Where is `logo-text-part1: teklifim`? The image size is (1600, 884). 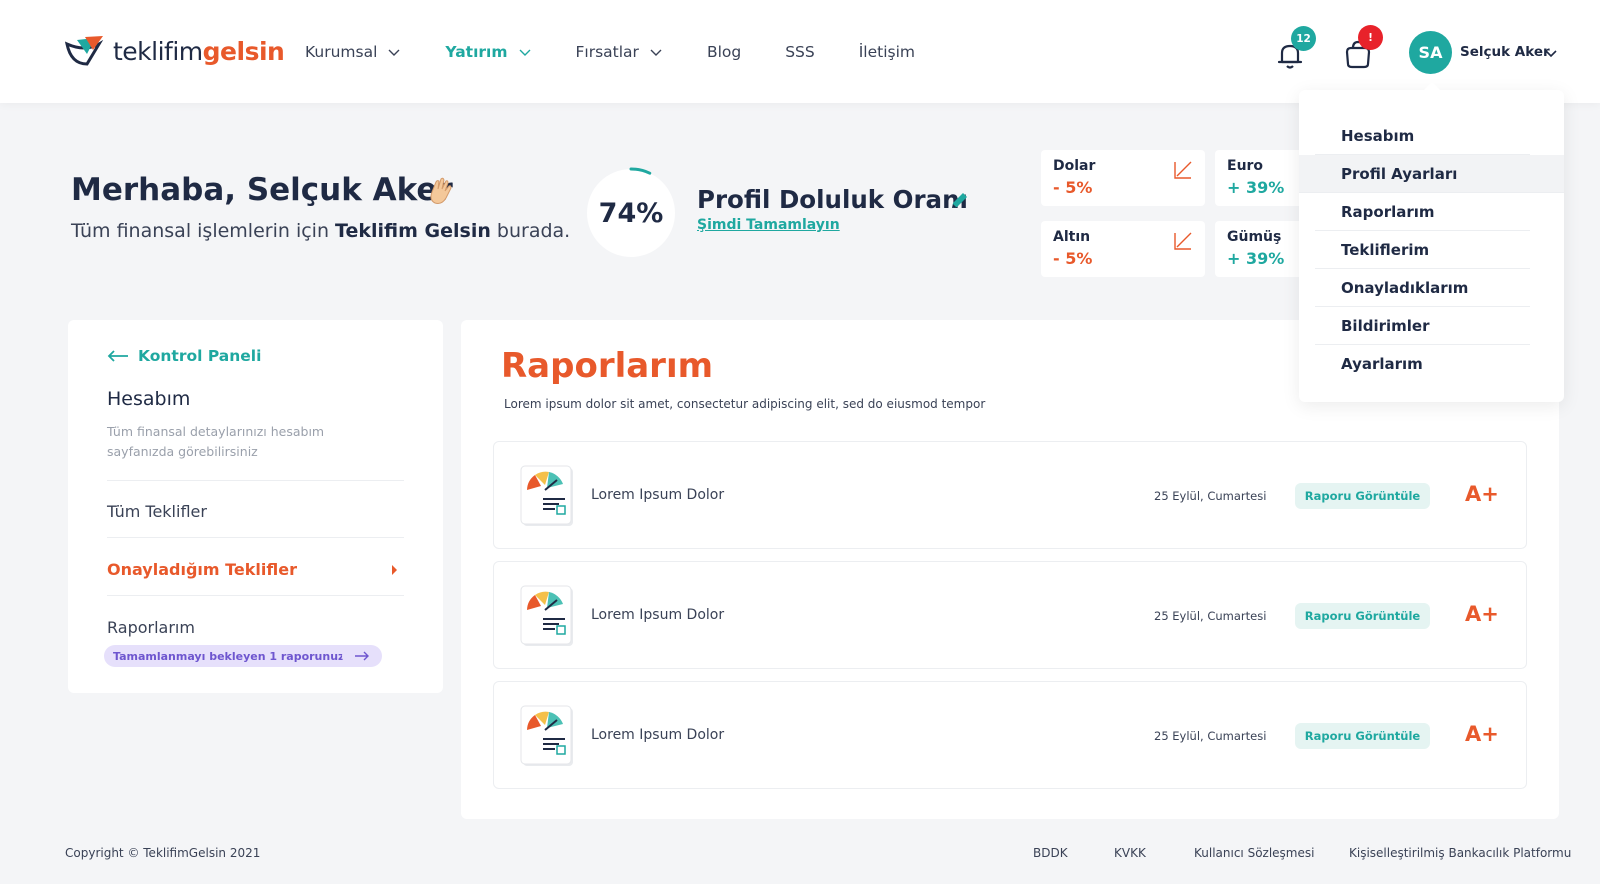 logo-text-part1: teklifim is located at coordinates (158, 51).